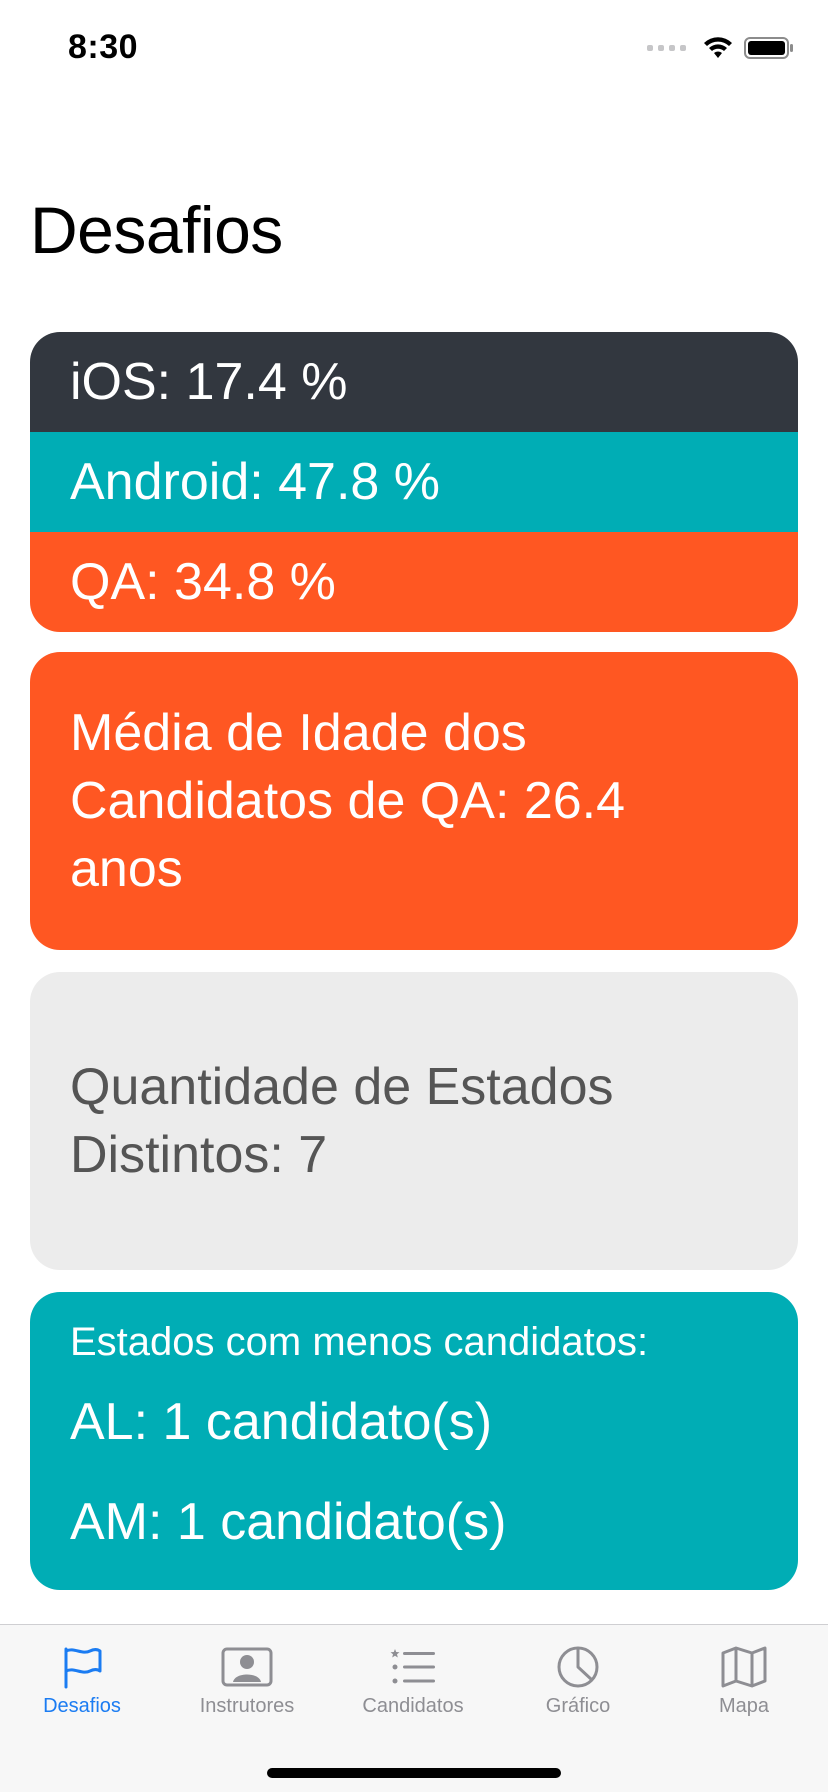 The width and height of the screenshot is (828, 1792). I want to click on status-bar: 8:30, so click(414, 50).